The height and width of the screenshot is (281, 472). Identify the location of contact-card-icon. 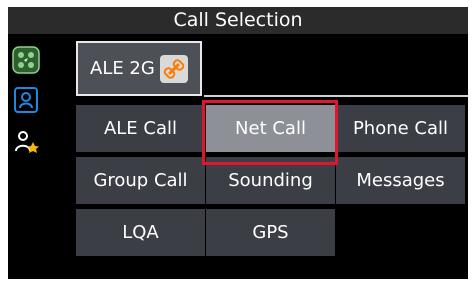
(26, 100).